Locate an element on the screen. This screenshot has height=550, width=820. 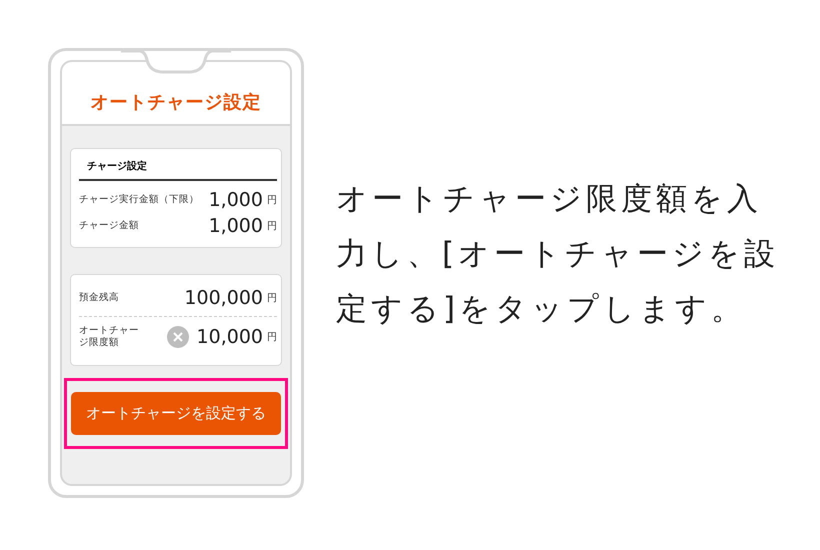
amount-value: 100,000 is located at coordinates (223, 298).